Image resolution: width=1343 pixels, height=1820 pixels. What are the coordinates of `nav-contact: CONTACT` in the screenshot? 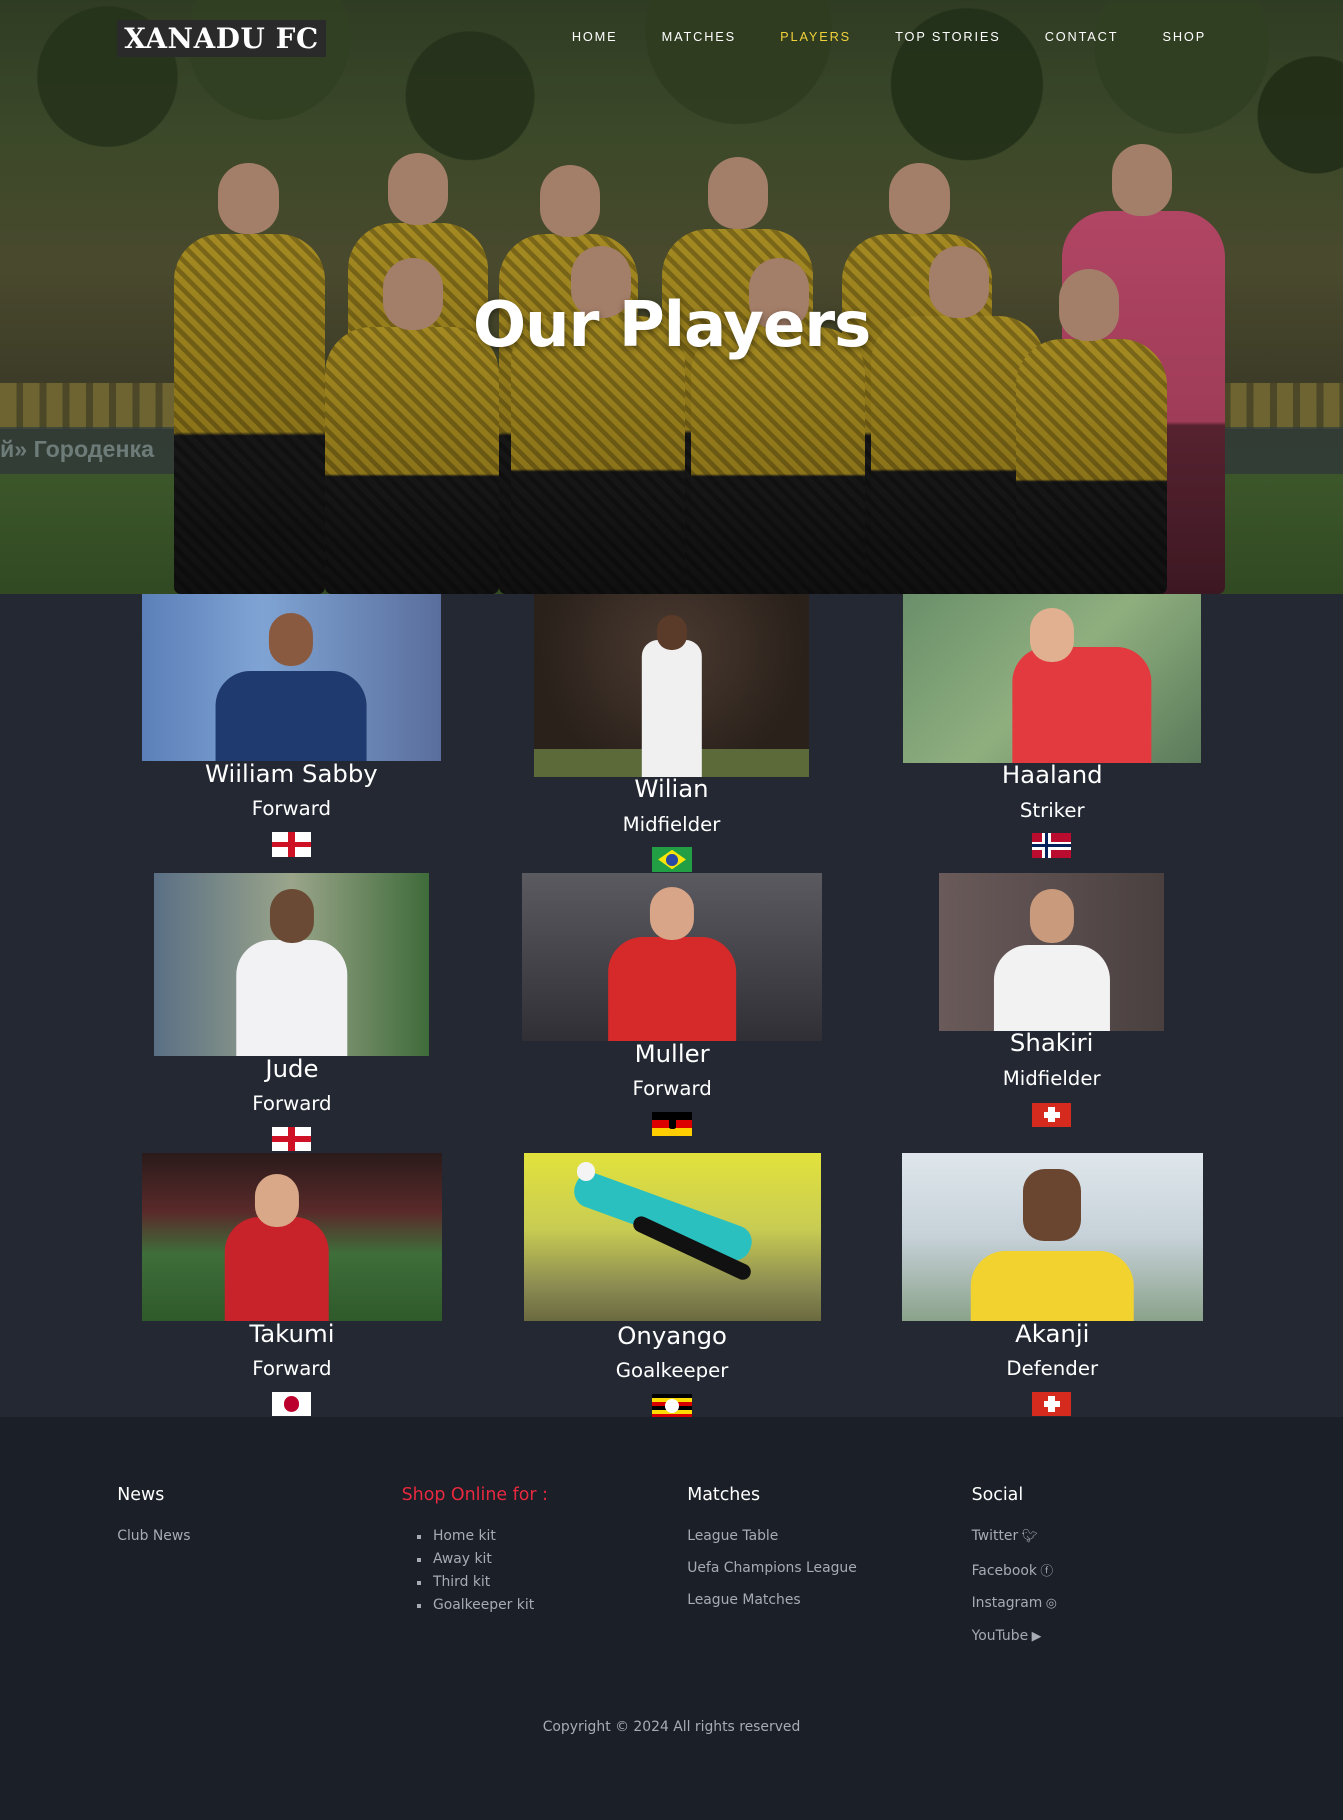 It's located at (1082, 36).